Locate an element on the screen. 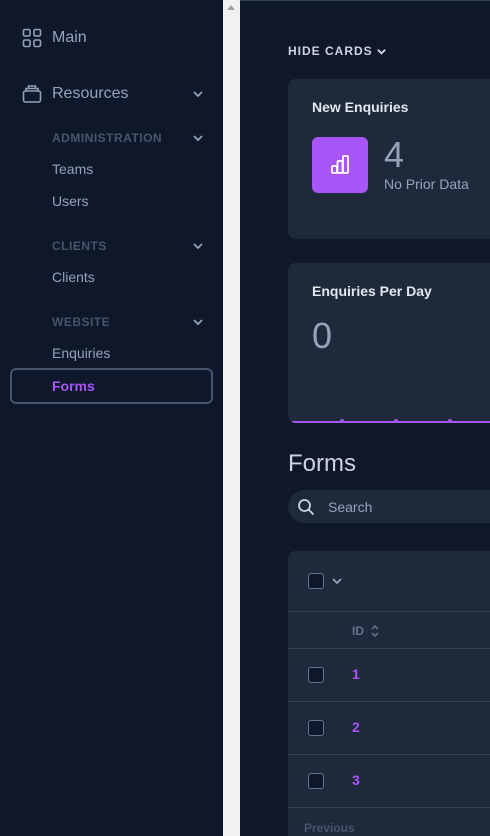  sidebar-item-forms: Forms is located at coordinates (111, 386).